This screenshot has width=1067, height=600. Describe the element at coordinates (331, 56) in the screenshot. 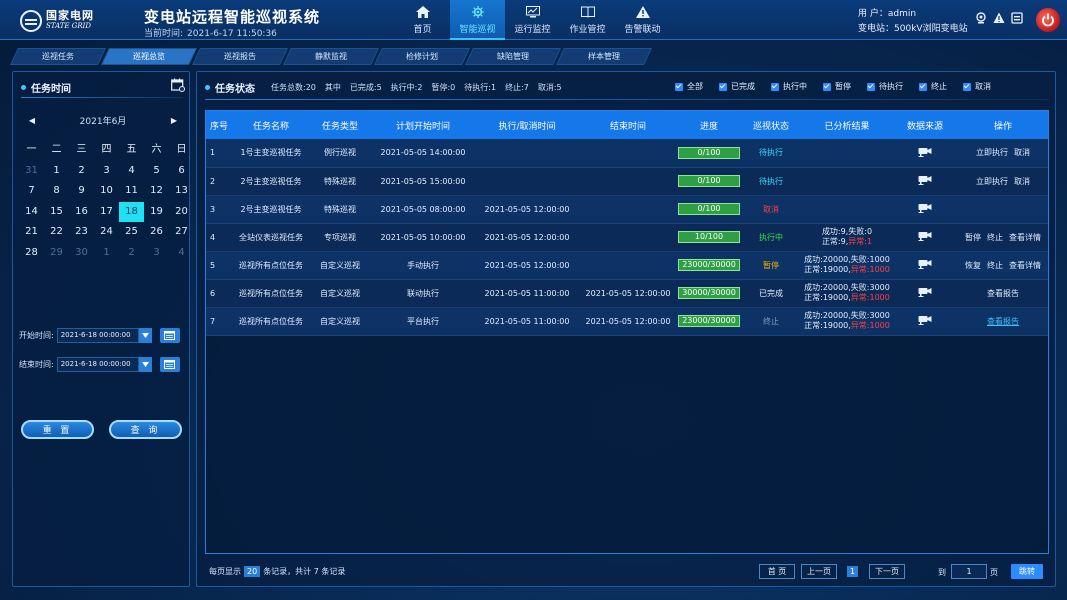

I see `tab-silent-monitor: 静默监视` at that location.